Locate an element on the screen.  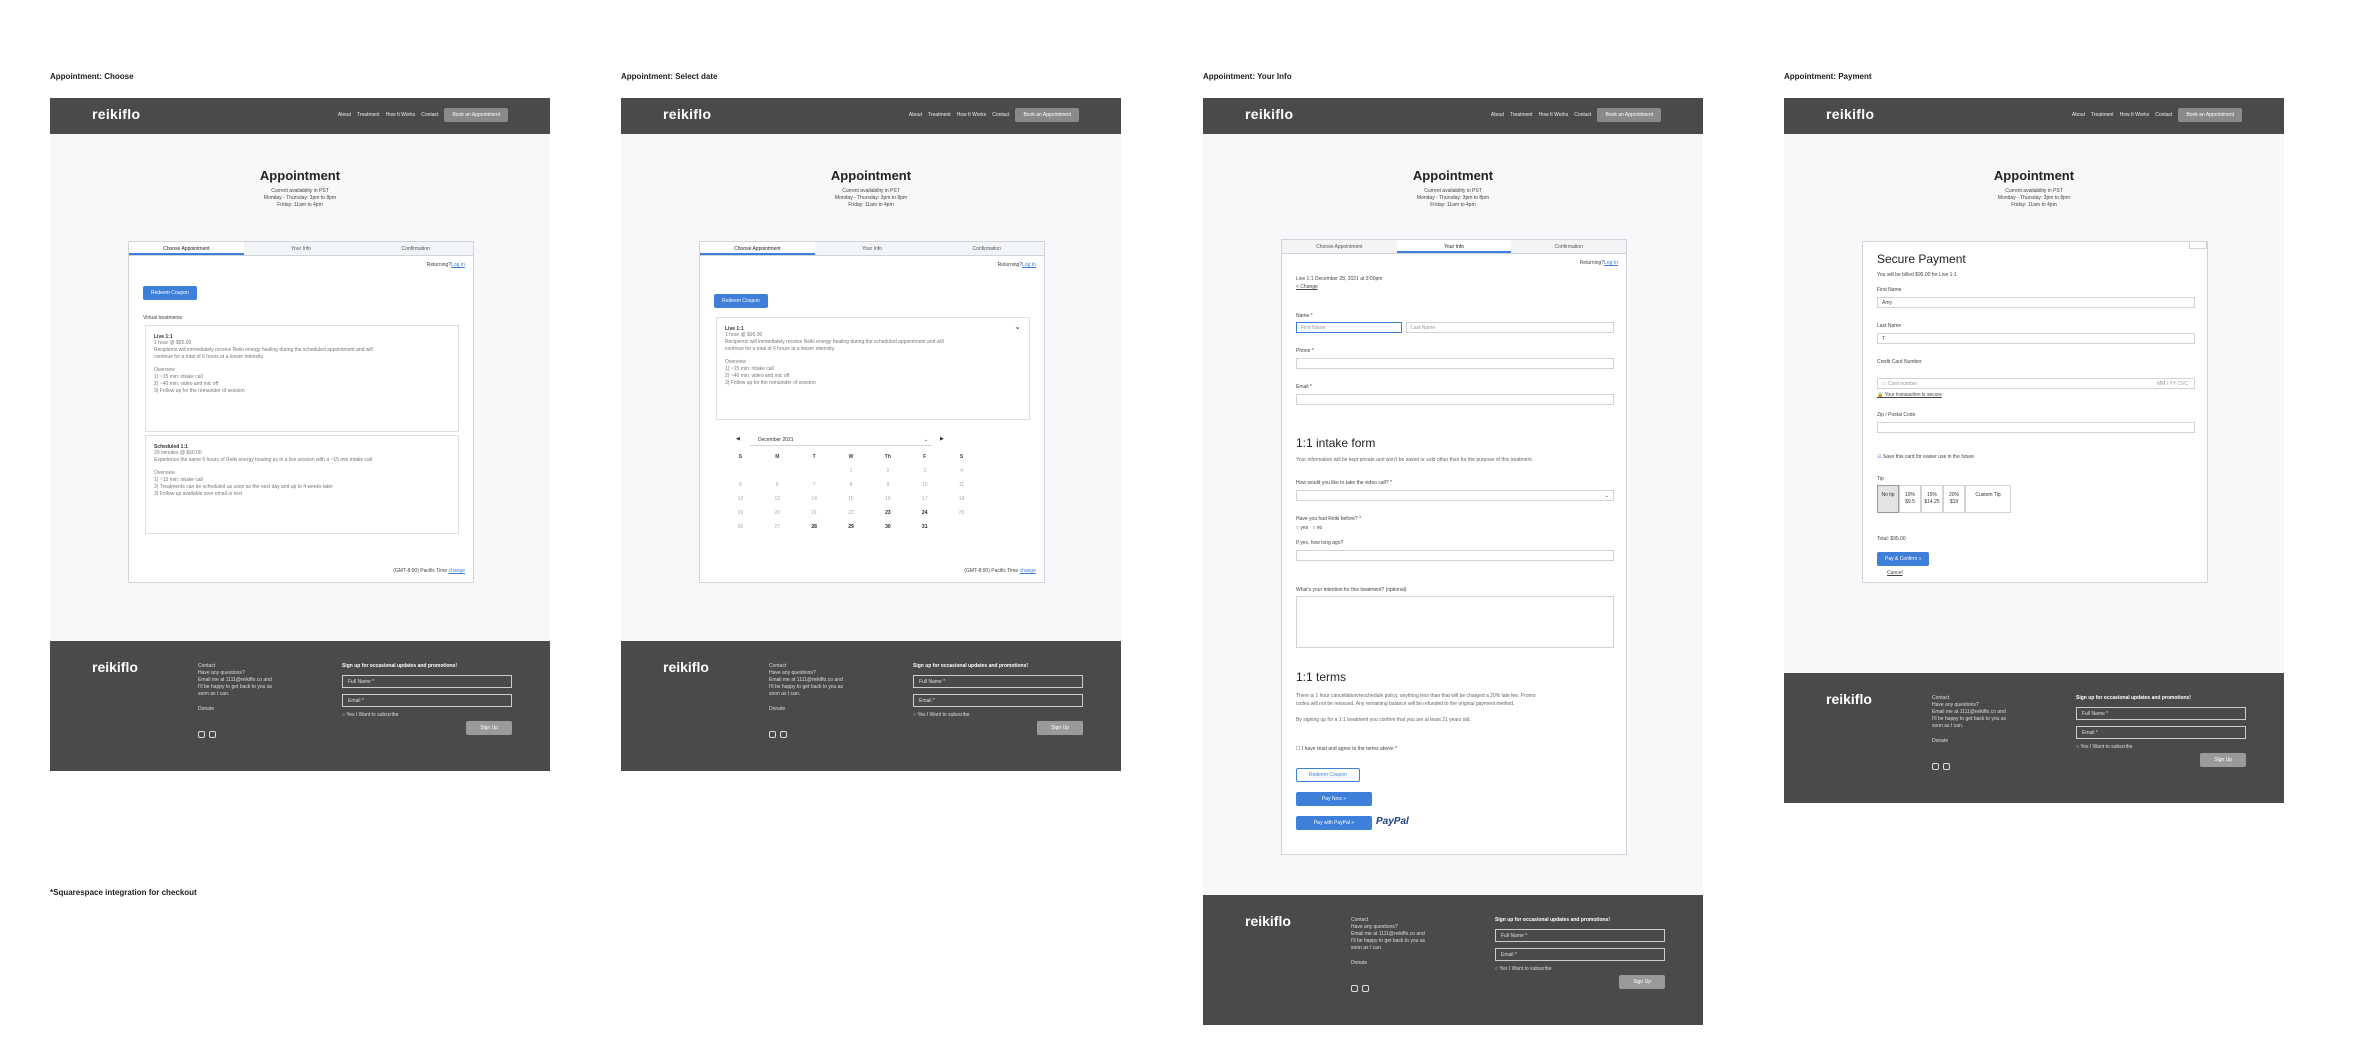
tip-custom: Custom Tip is located at coordinates (1988, 499).